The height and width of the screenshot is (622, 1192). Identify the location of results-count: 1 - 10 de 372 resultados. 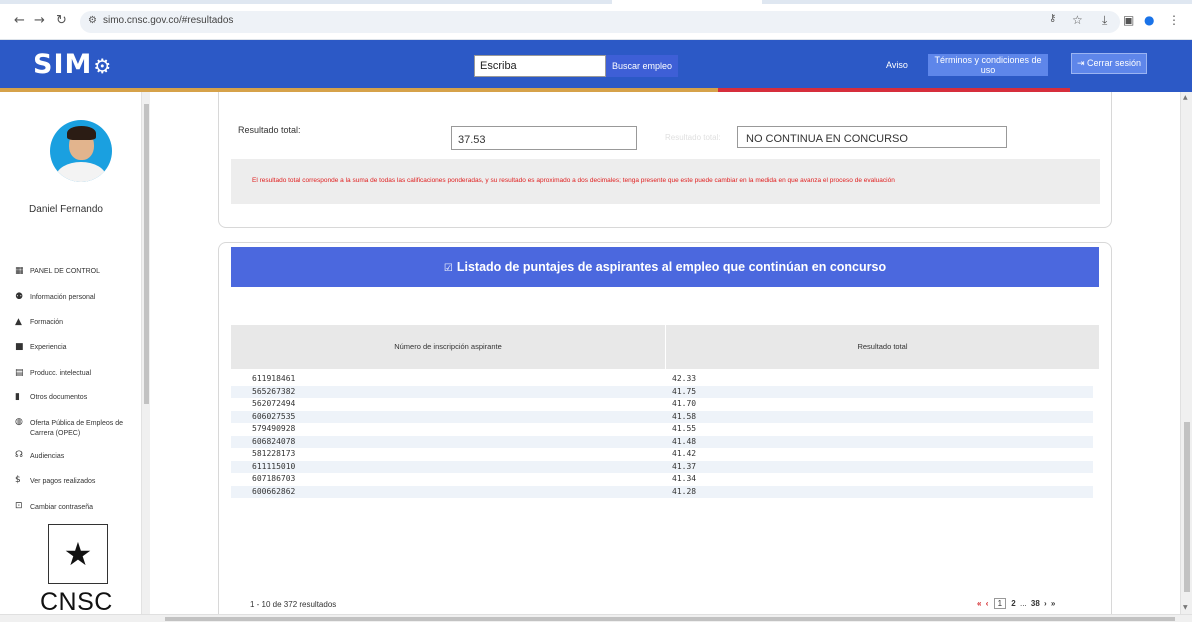
(293, 604).